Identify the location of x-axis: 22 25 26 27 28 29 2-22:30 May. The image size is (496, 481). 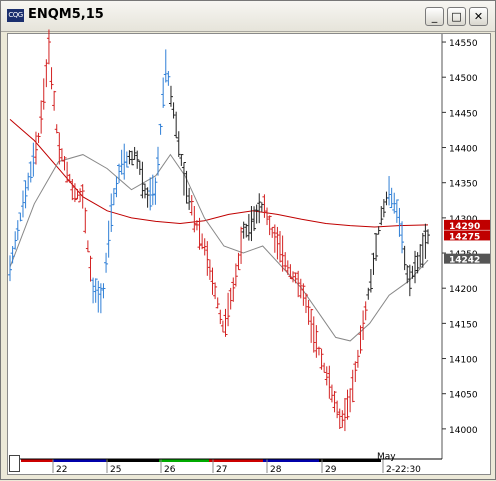
(226, 463).